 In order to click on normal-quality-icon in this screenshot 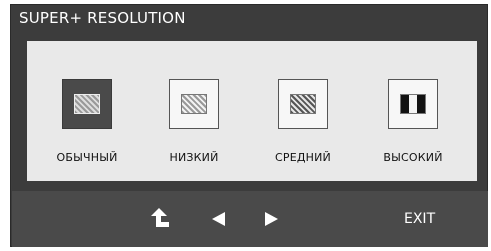, I will do `click(87, 104)`.